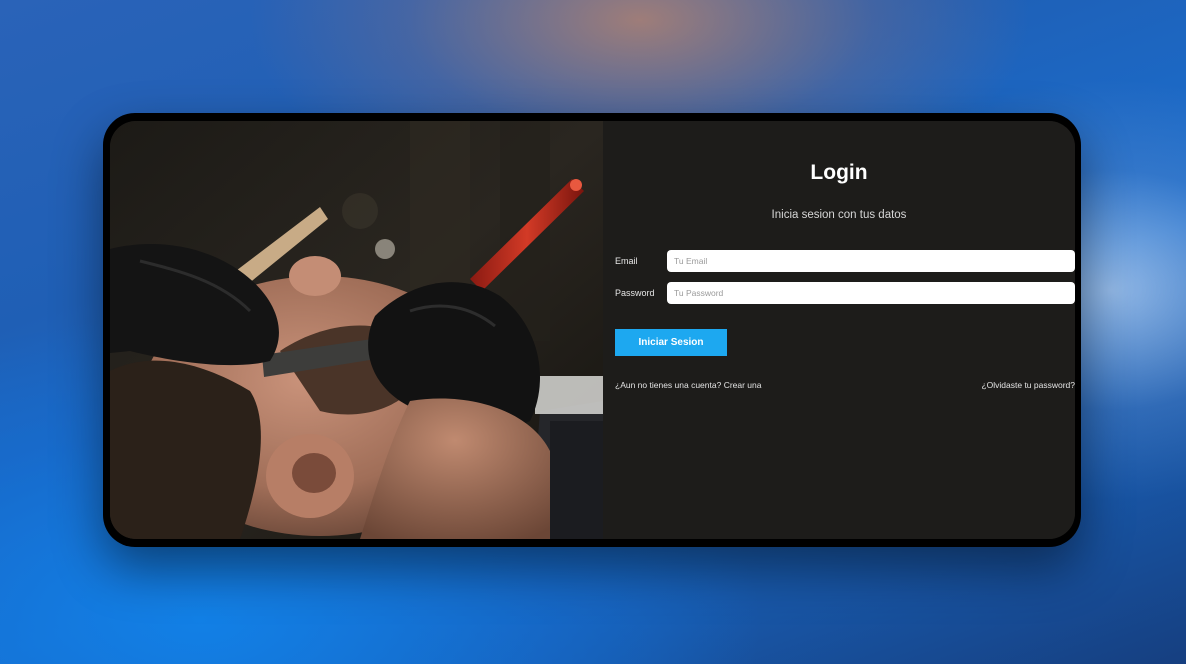 The height and width of the screenshot is (664, 1186). What do you see at coordinates (1028, 385) in the screenshot?
I see `forgot-password-link: ¿Olvidaste tu password?` at bounding box center [1028, 385].